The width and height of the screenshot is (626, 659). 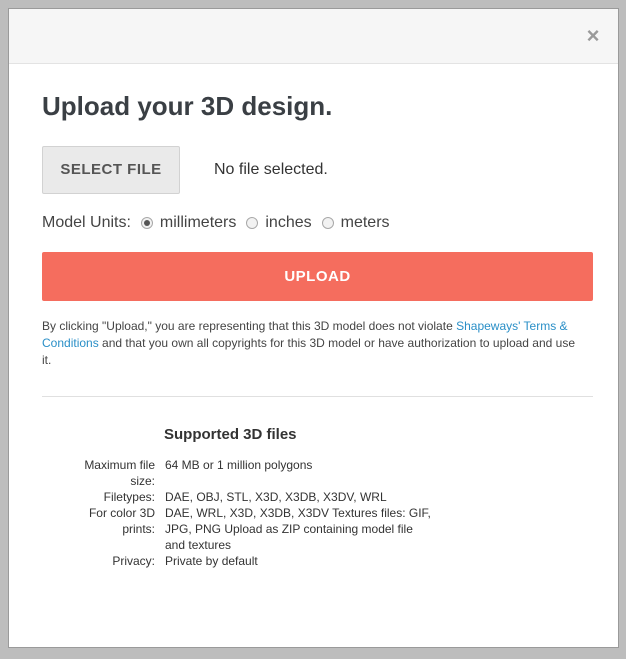 I want to click on model-units-group: Model Units: millimeters inches meters, so click(x=221, y=223).